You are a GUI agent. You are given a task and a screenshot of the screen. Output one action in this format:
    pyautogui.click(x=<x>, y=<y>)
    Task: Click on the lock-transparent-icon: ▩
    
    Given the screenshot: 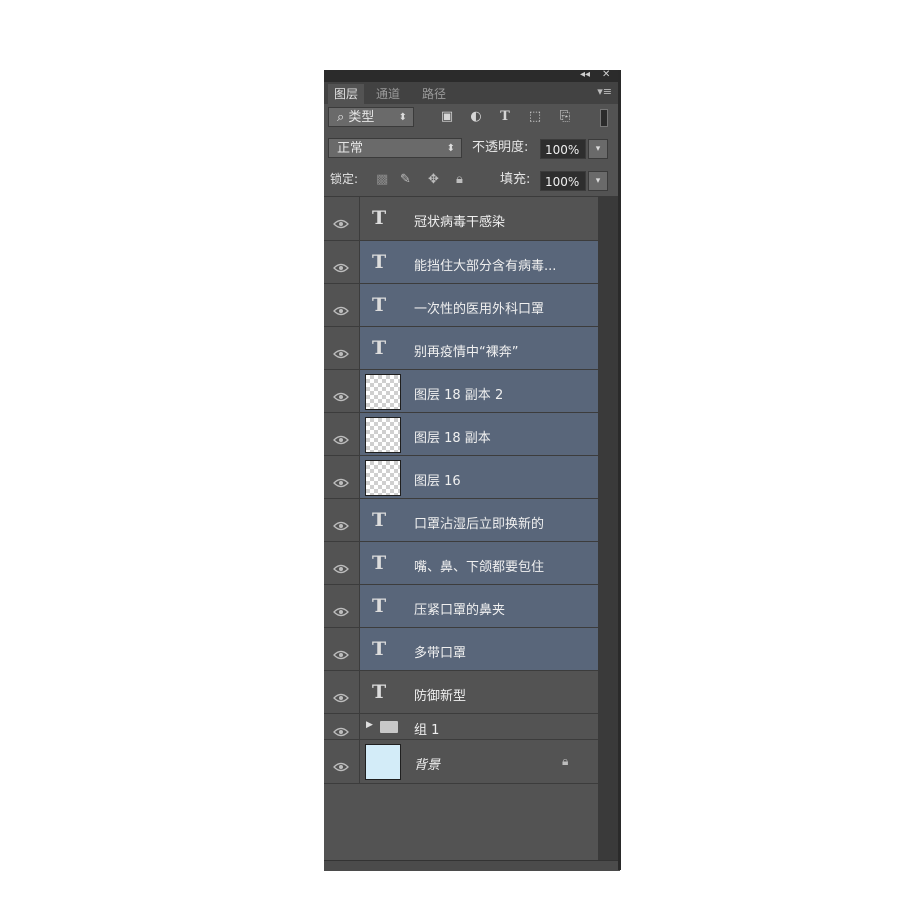 What is the action you would take?
    pyautogui.click(x=382, y=180)
    